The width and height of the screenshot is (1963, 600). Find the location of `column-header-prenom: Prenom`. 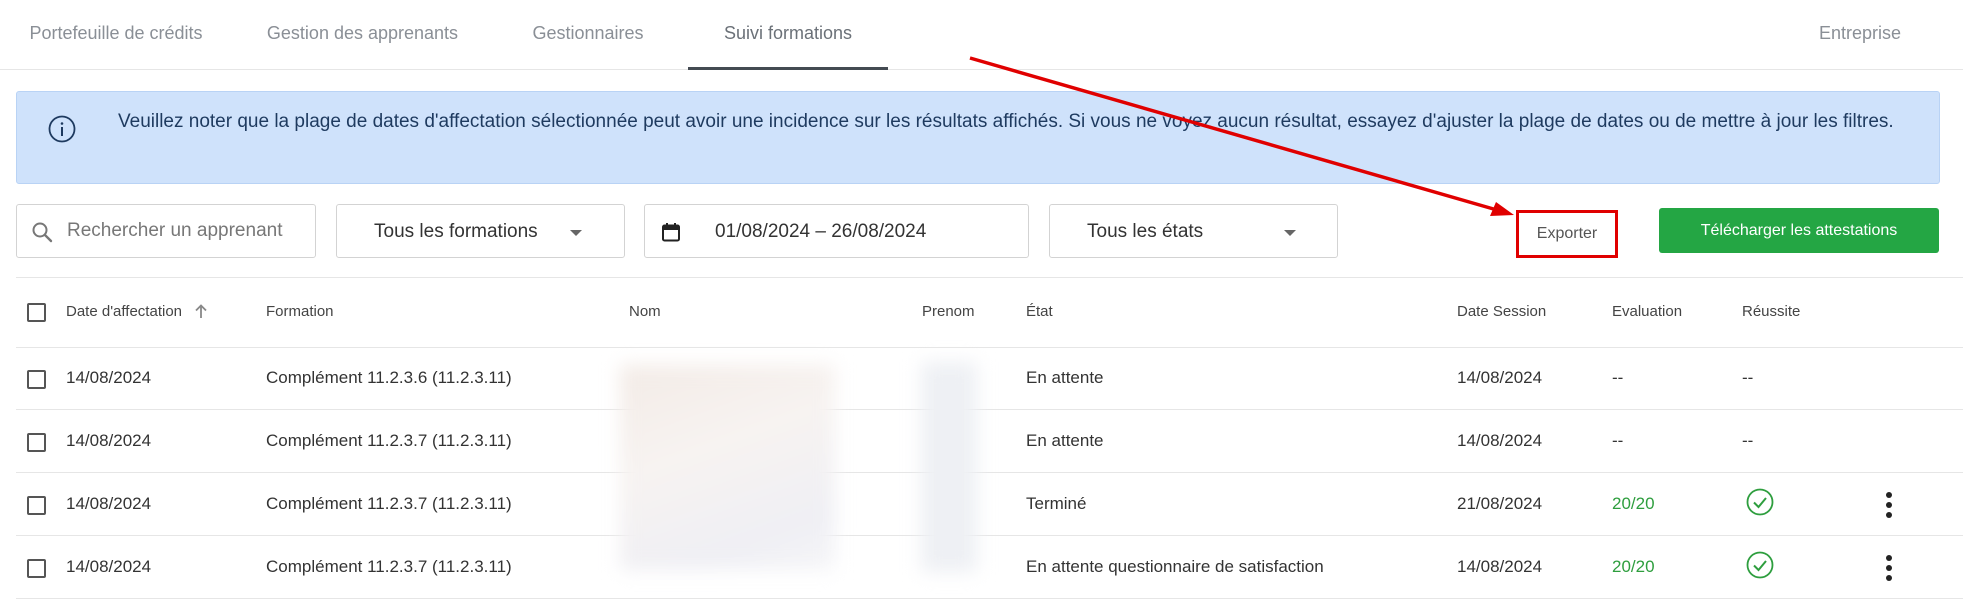

column-header-prenom: Prenom is located at coordinates (948, 311).